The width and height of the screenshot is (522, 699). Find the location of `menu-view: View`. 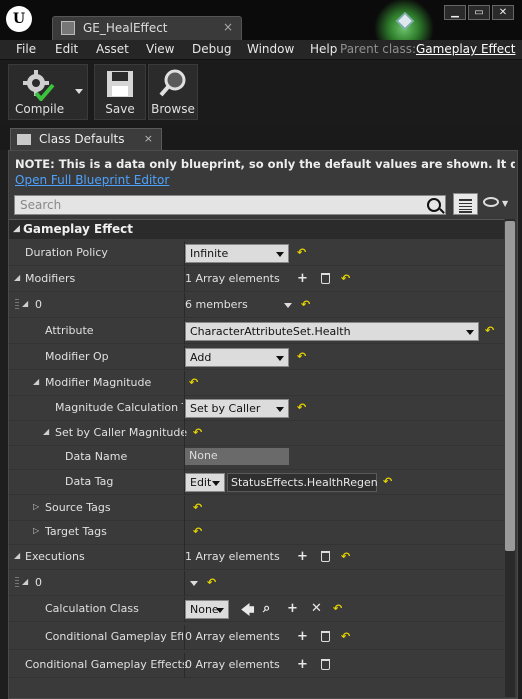

menu-view: View is located at coordinates (160, 49).